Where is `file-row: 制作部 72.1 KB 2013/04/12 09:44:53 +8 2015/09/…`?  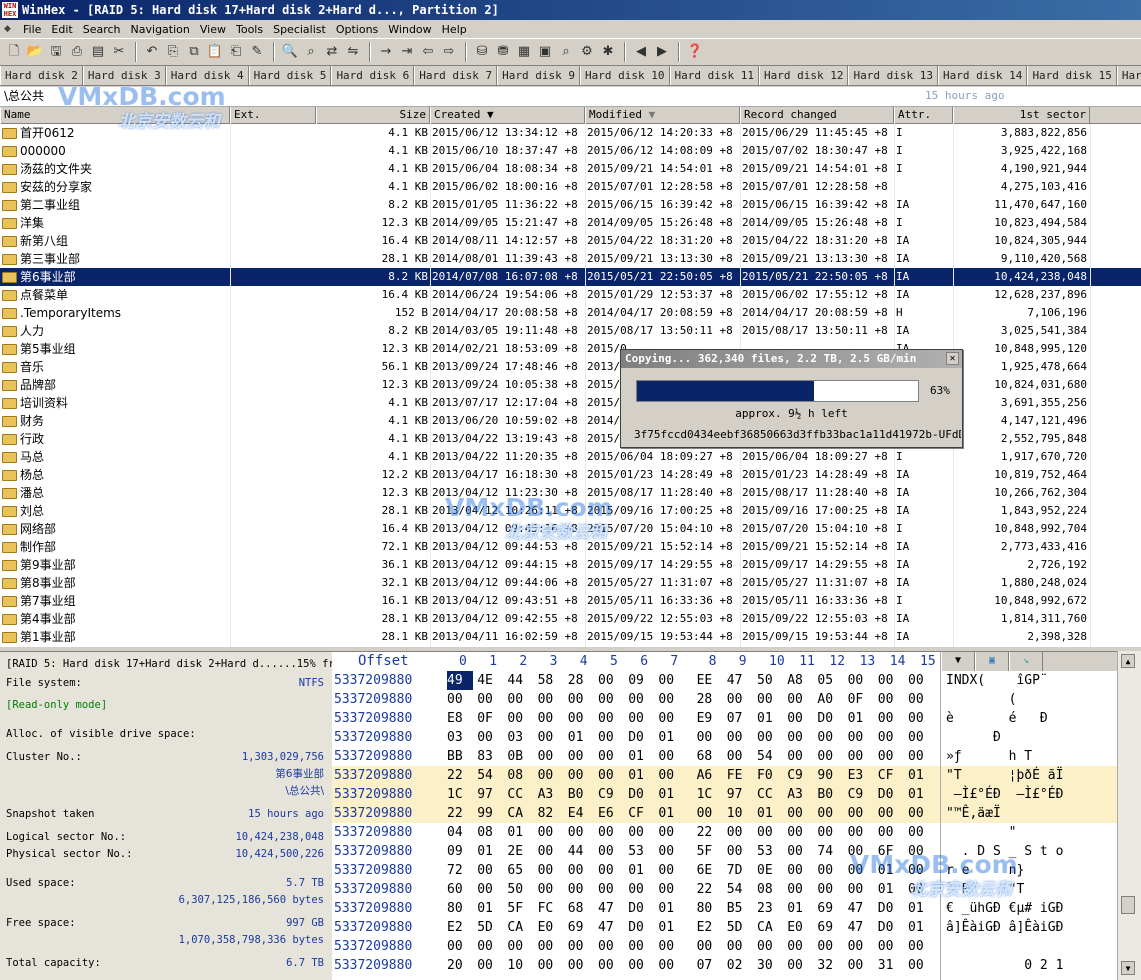
file-row: 制作部 72.1 KB 2013/04/12 09:44:53 +8 2015/09/… is located at coordinates (570, 547).